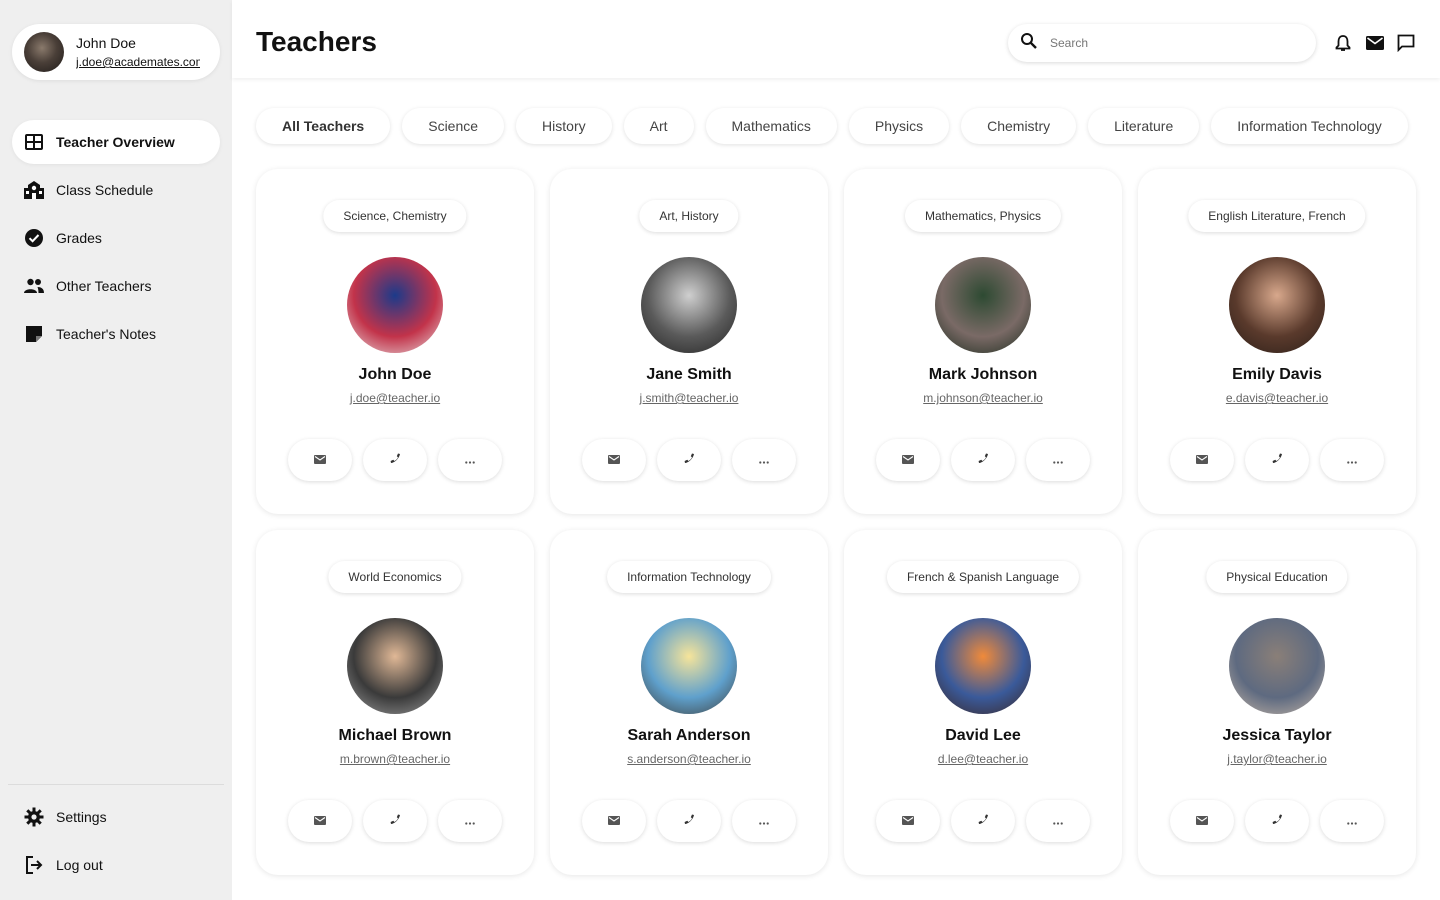 Image resolution: width=1440 pixels, height=900 pixels. I want to click on chat-icon, so click(1406, 43).